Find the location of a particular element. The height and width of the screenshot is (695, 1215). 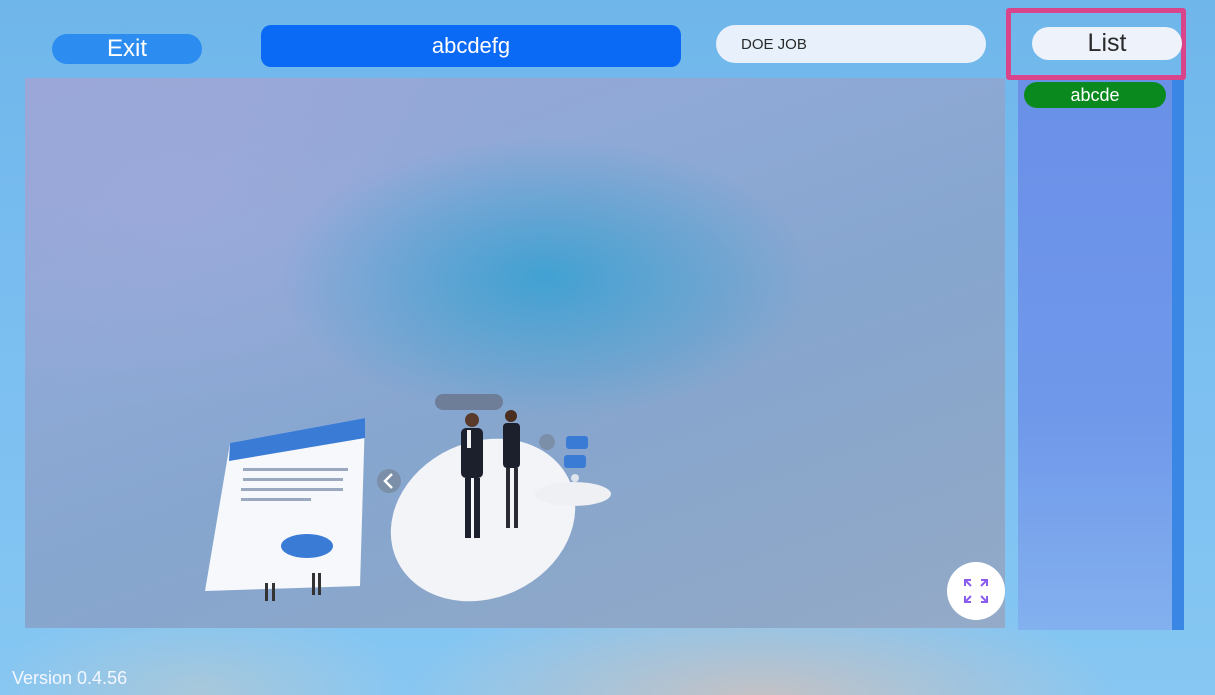

scene-step is located at coordinates (573, 494).